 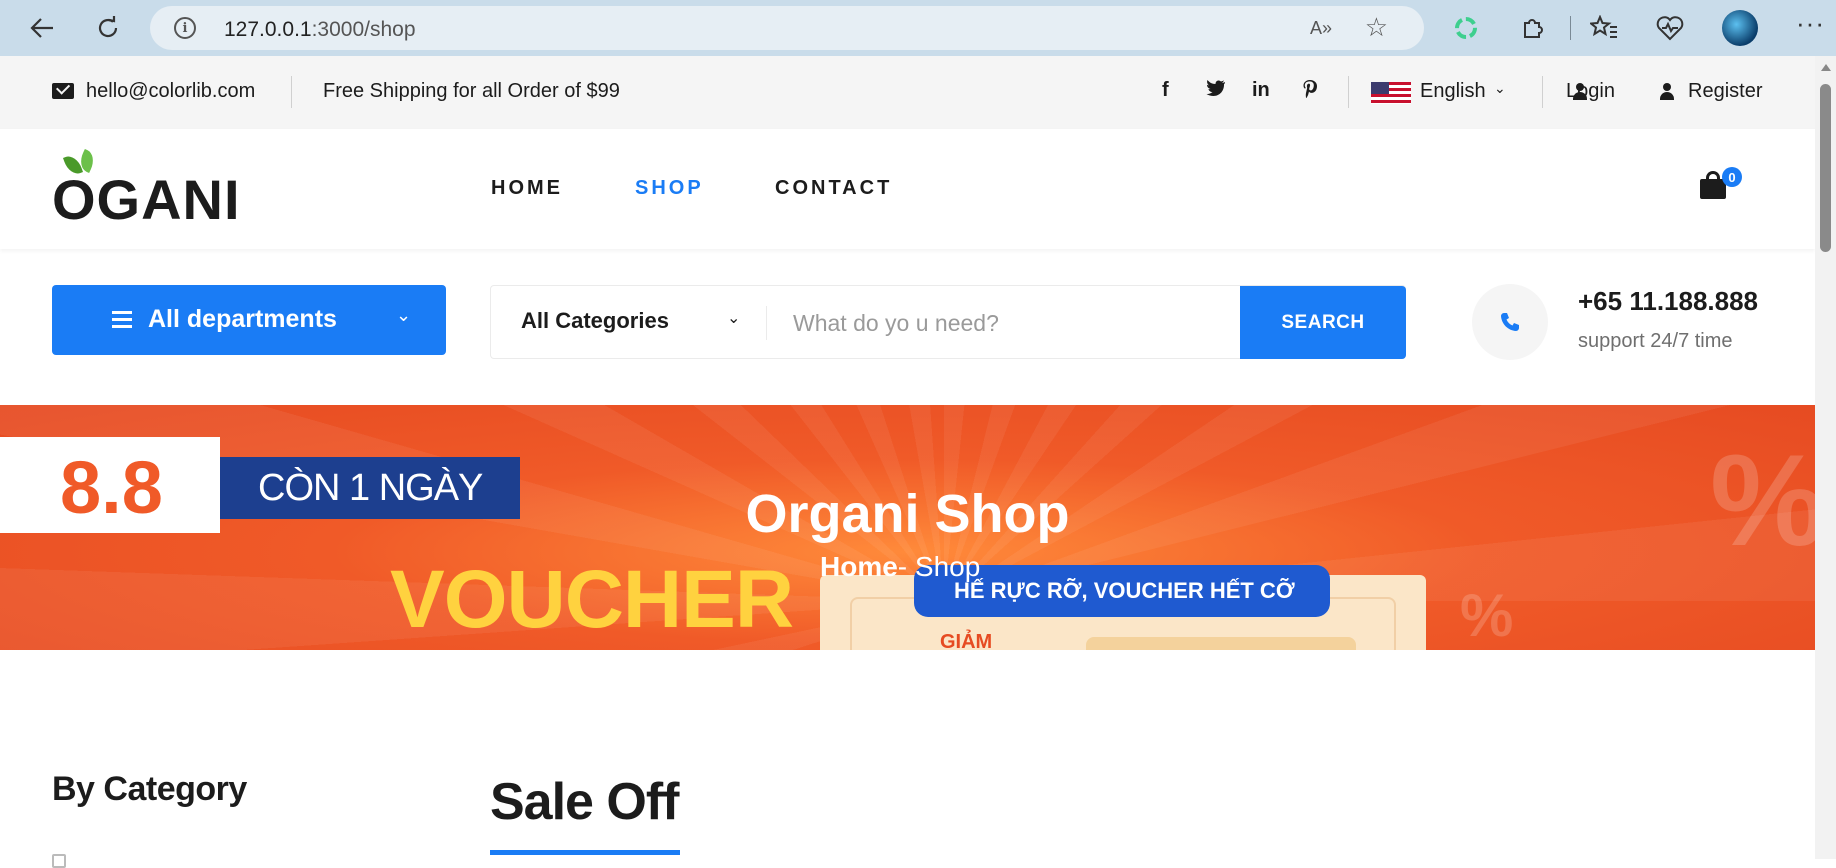 I want to click on url-text: 127.0.0.1:3000/shop, so click(x=320, y=30).